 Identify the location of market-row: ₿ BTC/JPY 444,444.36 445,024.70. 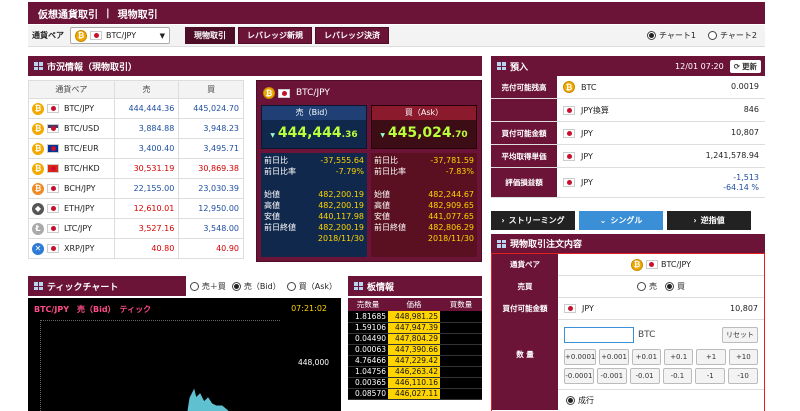
(136, 108).